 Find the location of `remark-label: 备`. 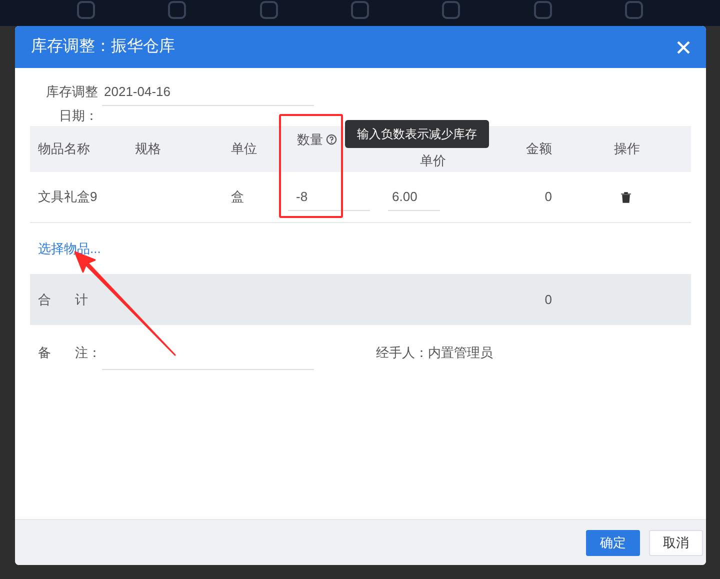

remark-label: 备 is located at coordinates (44, 353).